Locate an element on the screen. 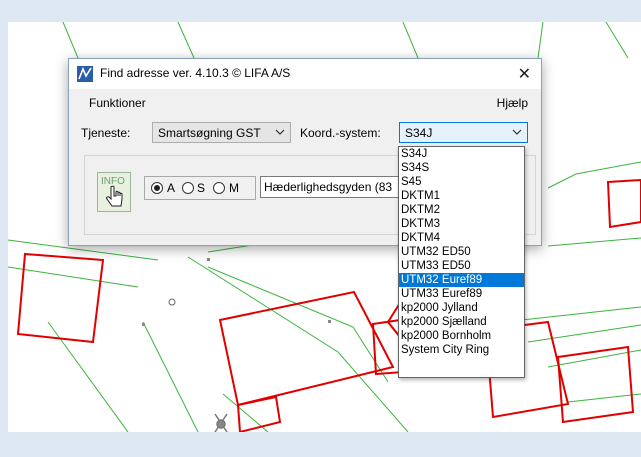 The height and width of the screenshot is (457, 641). dropdown-option: S34S is located at coordinates (461, 168).